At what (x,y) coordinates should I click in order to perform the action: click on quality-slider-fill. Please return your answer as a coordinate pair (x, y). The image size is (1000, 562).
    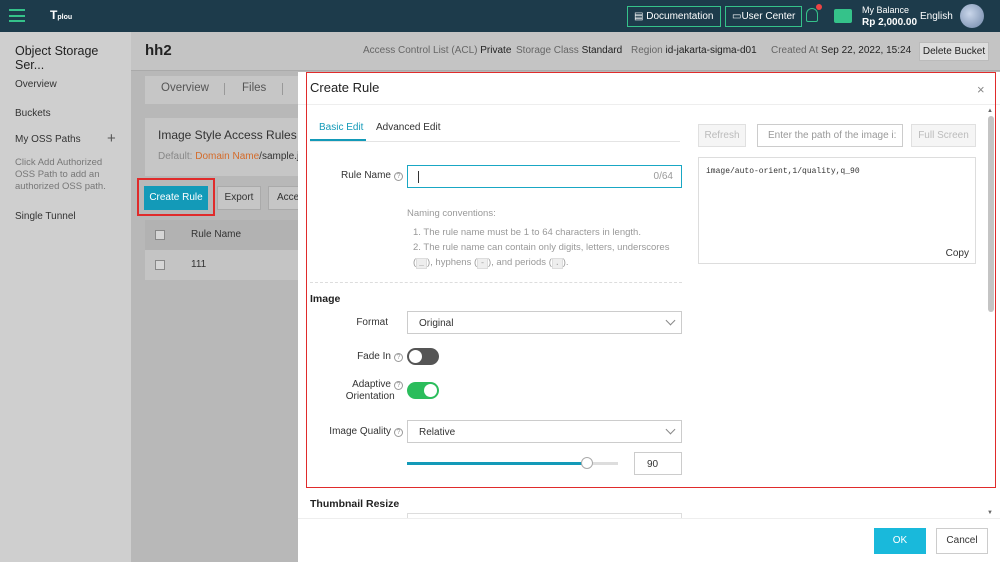
    Looking at the image, I should click on (497, 463).